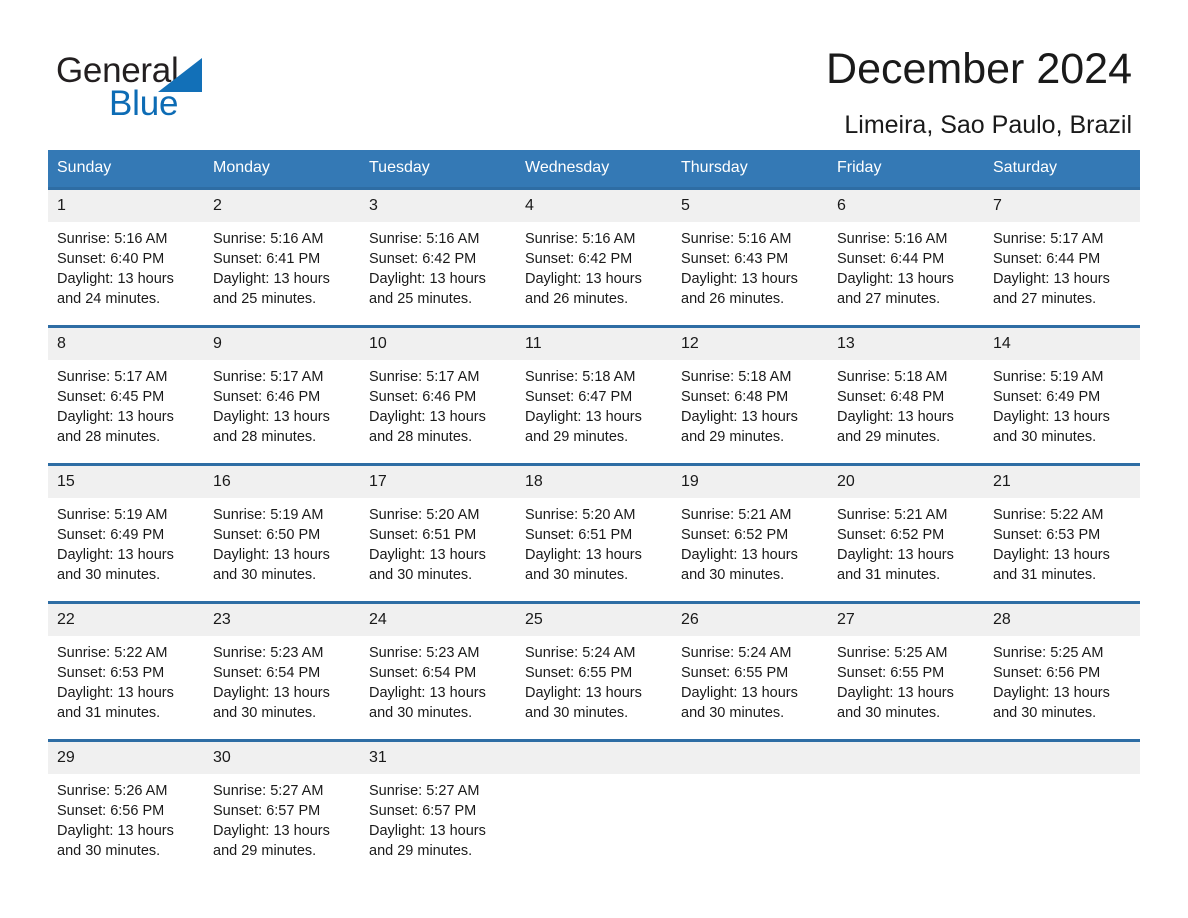 This screenshot has height=918, width=1188. Describe the element at coordinates (126, 620) in the screenshot. I see `day-number: 22` at that location.